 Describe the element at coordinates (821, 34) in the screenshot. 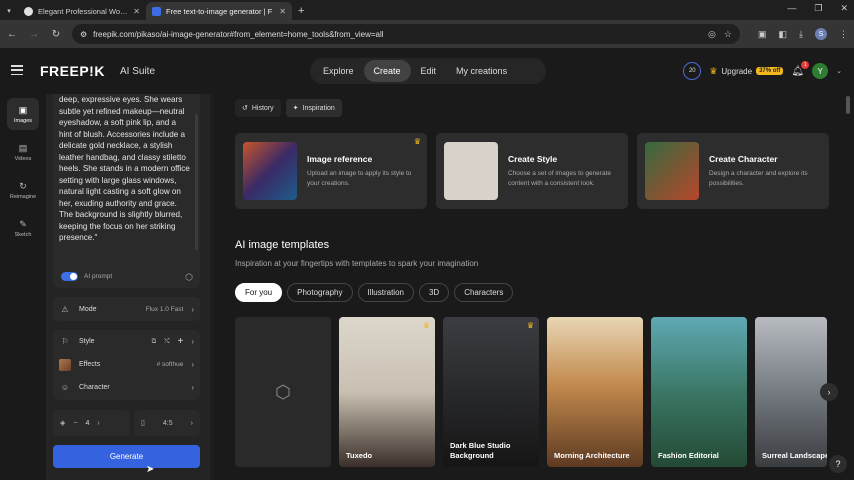

I see `profile-avatar: S` at that location.